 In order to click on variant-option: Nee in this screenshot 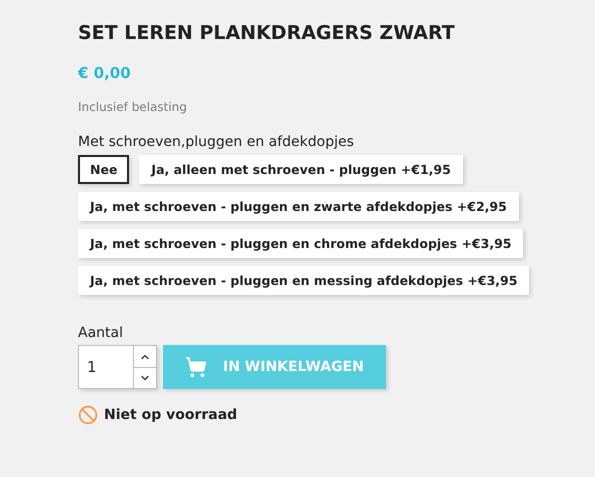, I will do `click(104, 169)`.